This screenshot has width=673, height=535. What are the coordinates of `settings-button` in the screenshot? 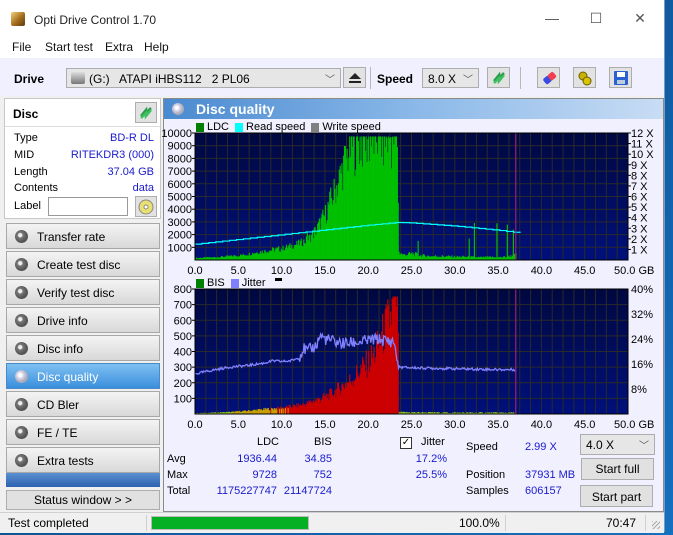 It's located at (584, 77).